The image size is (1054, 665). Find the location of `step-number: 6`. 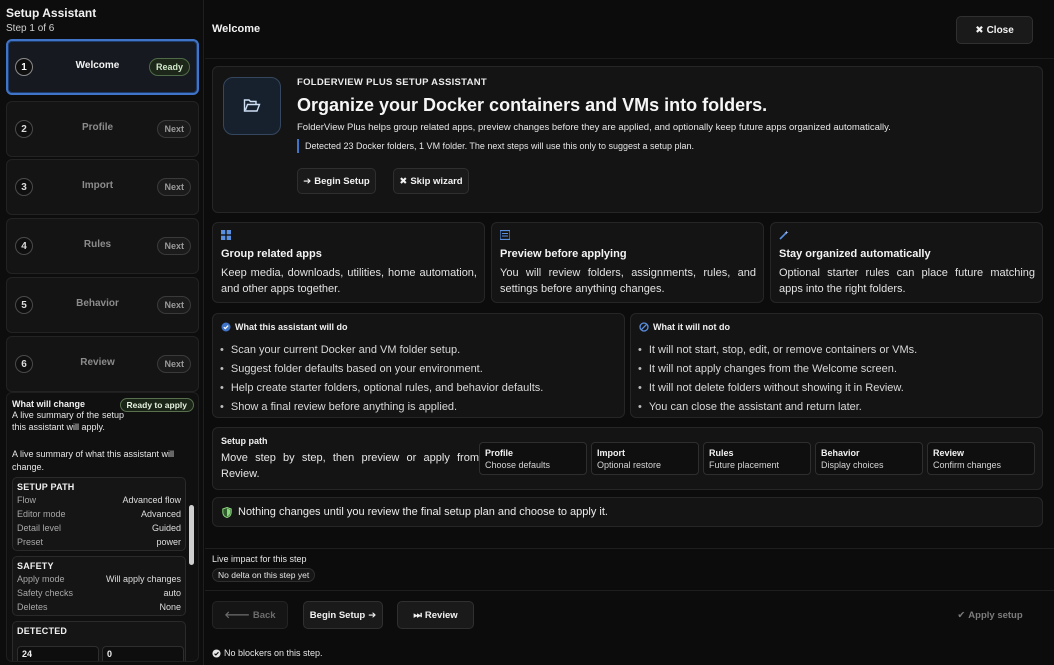

step-number: 6 is located at coordinates (24, 364).